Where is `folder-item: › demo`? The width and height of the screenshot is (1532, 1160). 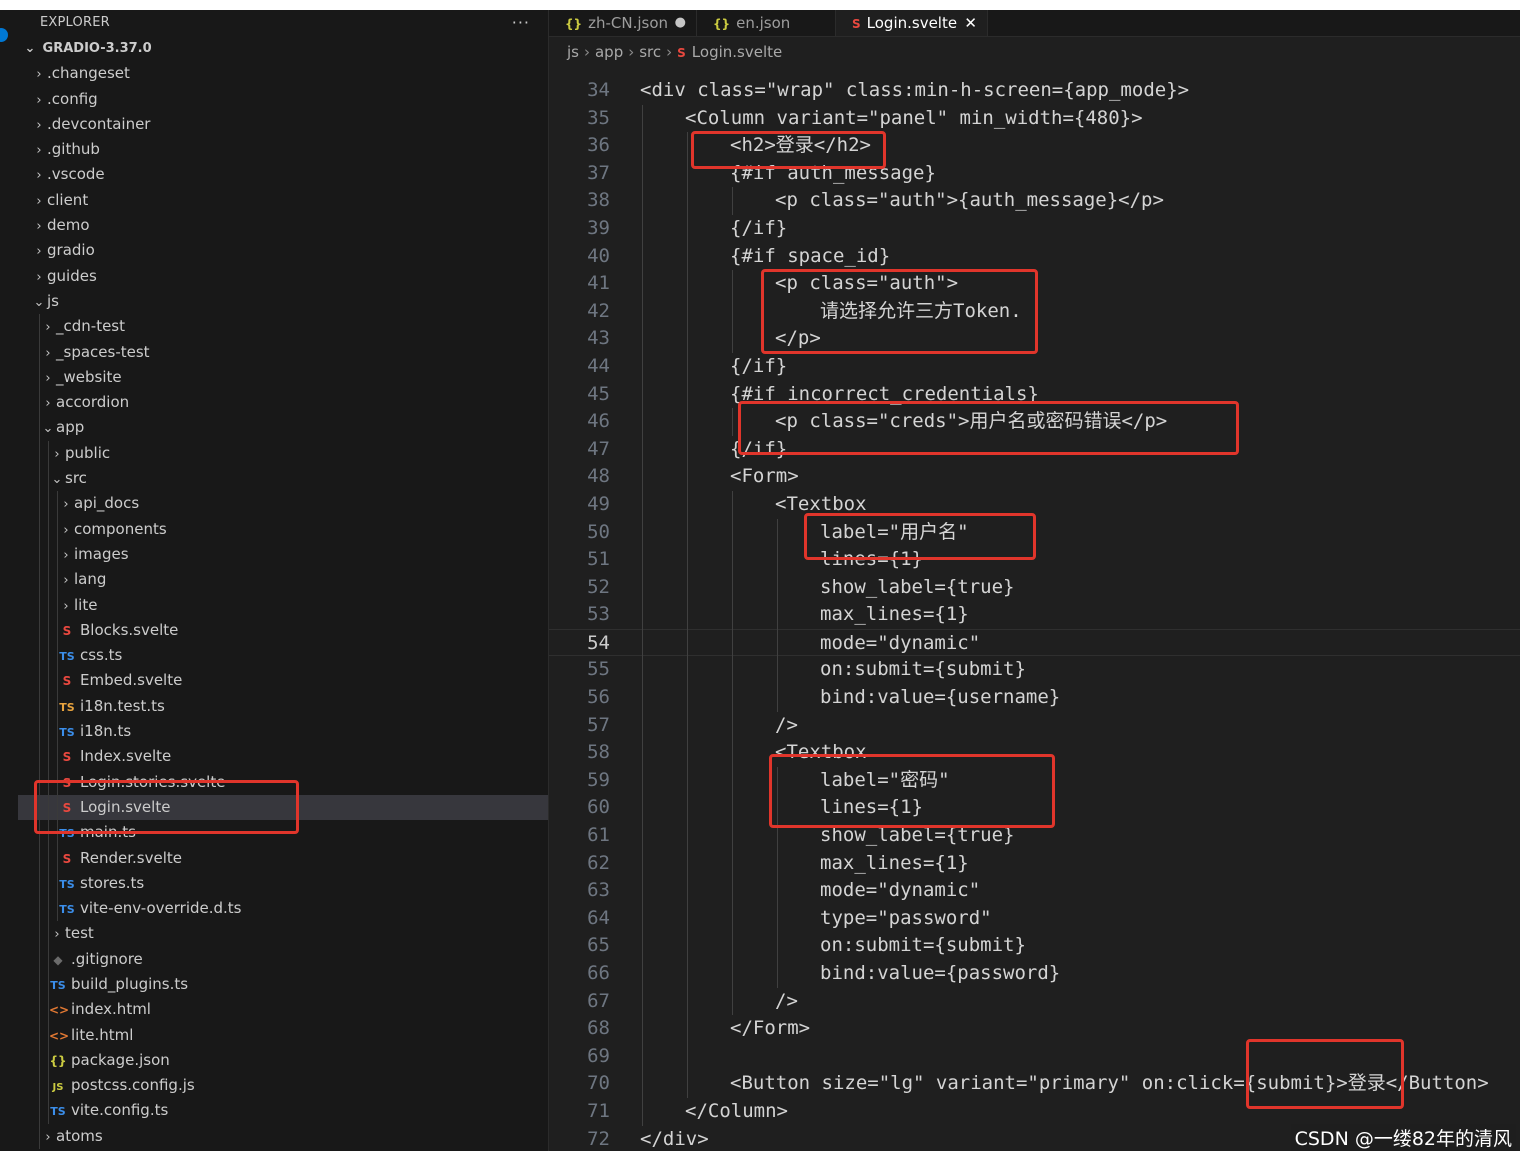
folder-item: › demo is located at coordinates (283, 225).